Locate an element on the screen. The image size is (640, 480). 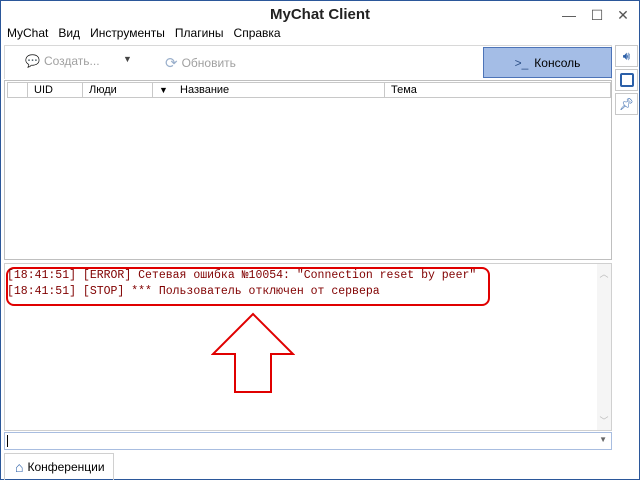
pin-button: 📌︎ is located at coordinates (626, 104).